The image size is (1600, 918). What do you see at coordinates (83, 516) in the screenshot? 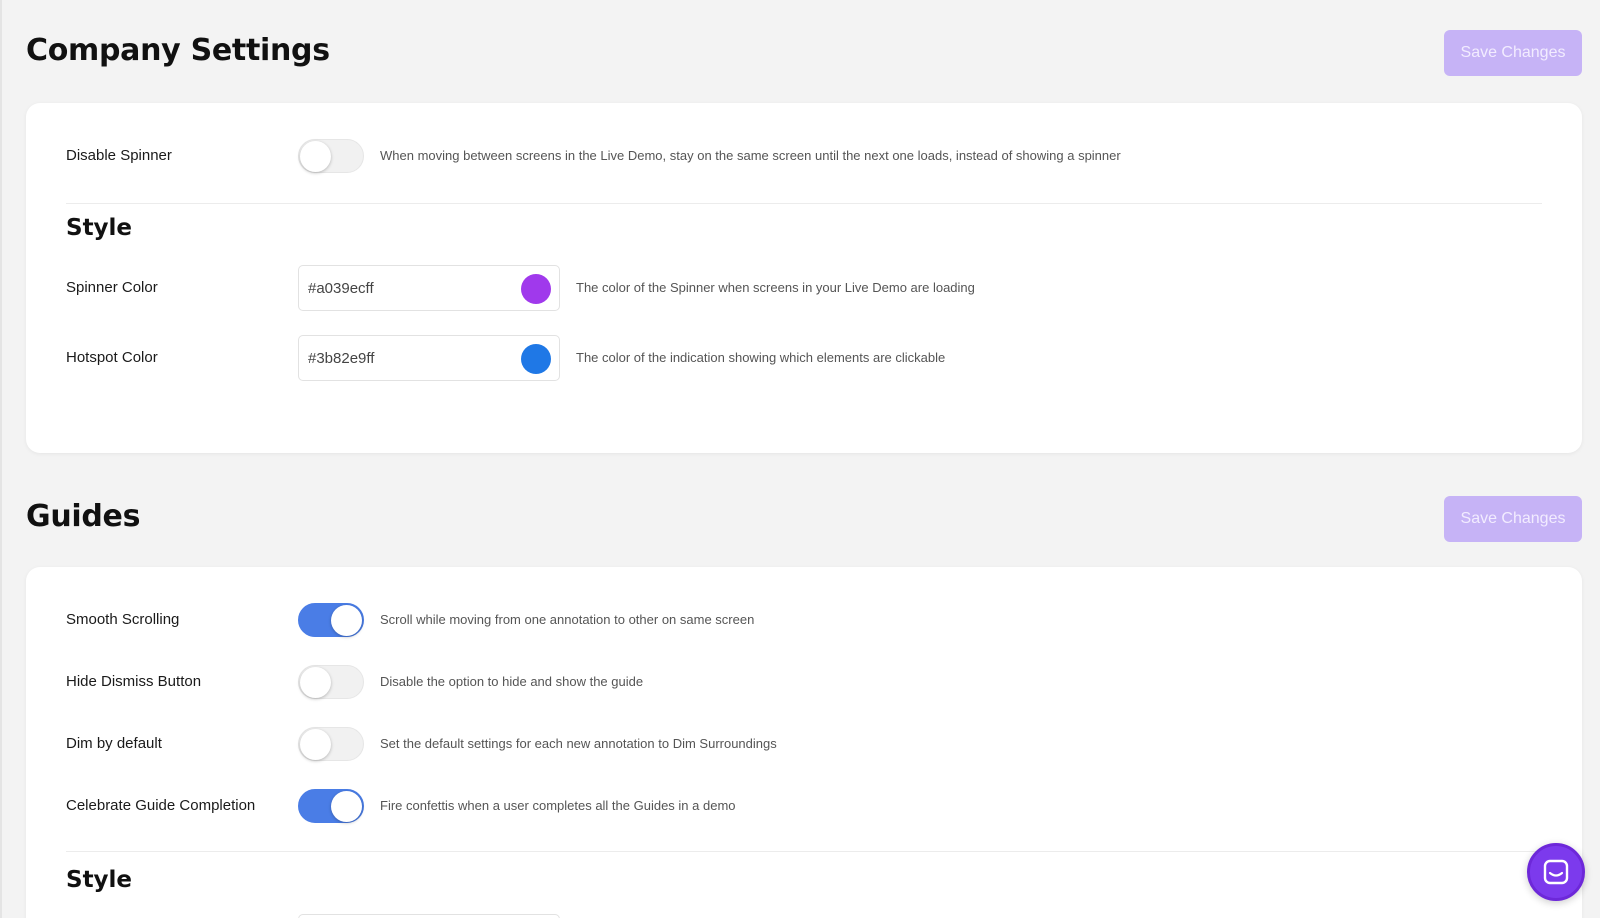
I see `guides-title: Guides` at bounding box center [83, 516].